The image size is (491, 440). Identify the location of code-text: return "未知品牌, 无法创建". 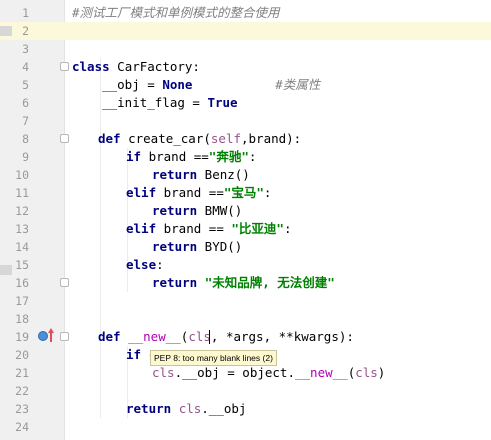
(243, 283).